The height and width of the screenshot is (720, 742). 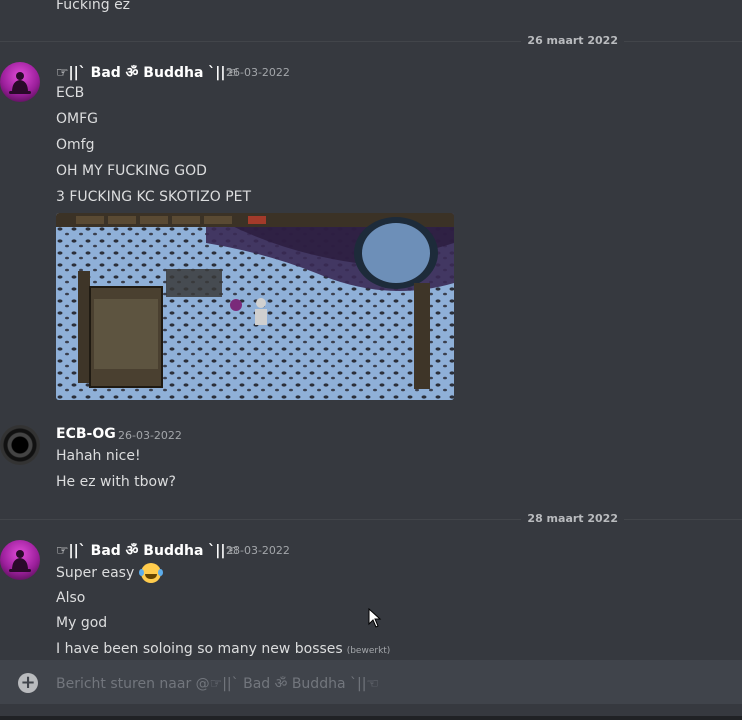 I want to click on message-text: Omfg, so click(x=75, y=145).